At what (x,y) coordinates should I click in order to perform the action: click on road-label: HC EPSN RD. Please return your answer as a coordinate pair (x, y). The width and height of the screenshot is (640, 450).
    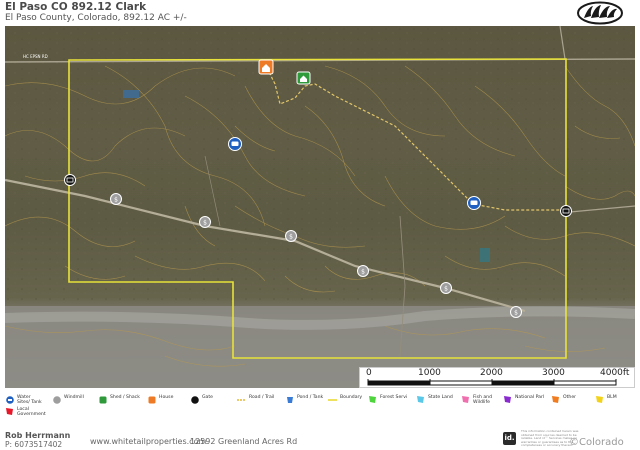
    Looking at the image, I should click on (35, 56).